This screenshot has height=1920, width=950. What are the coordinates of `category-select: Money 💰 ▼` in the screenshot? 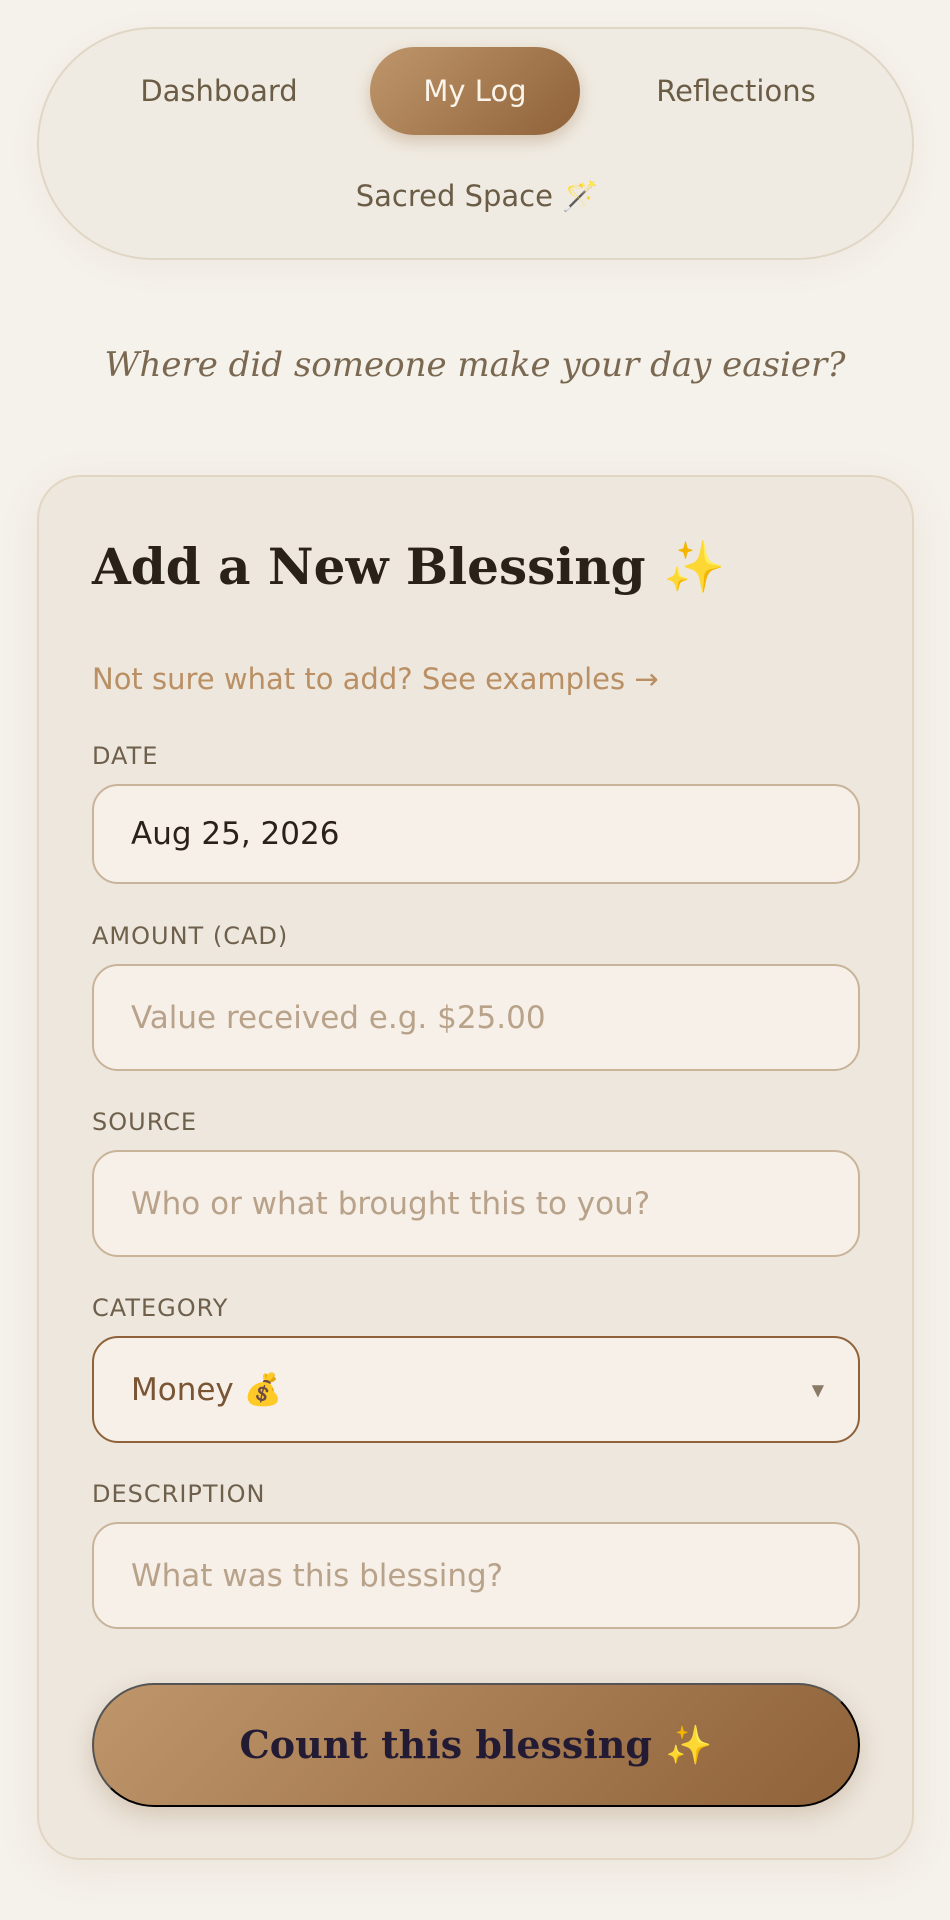 It's located at (476, 1389).